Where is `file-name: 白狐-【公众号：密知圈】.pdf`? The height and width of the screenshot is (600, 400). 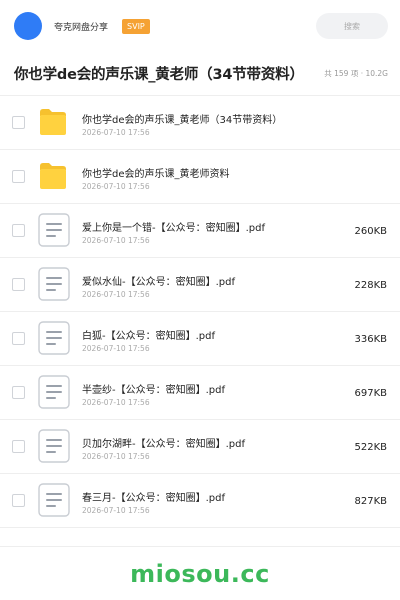 file-name: 白狐-【公众号：密知圈】.pdf is located at coordinates (149, 336).